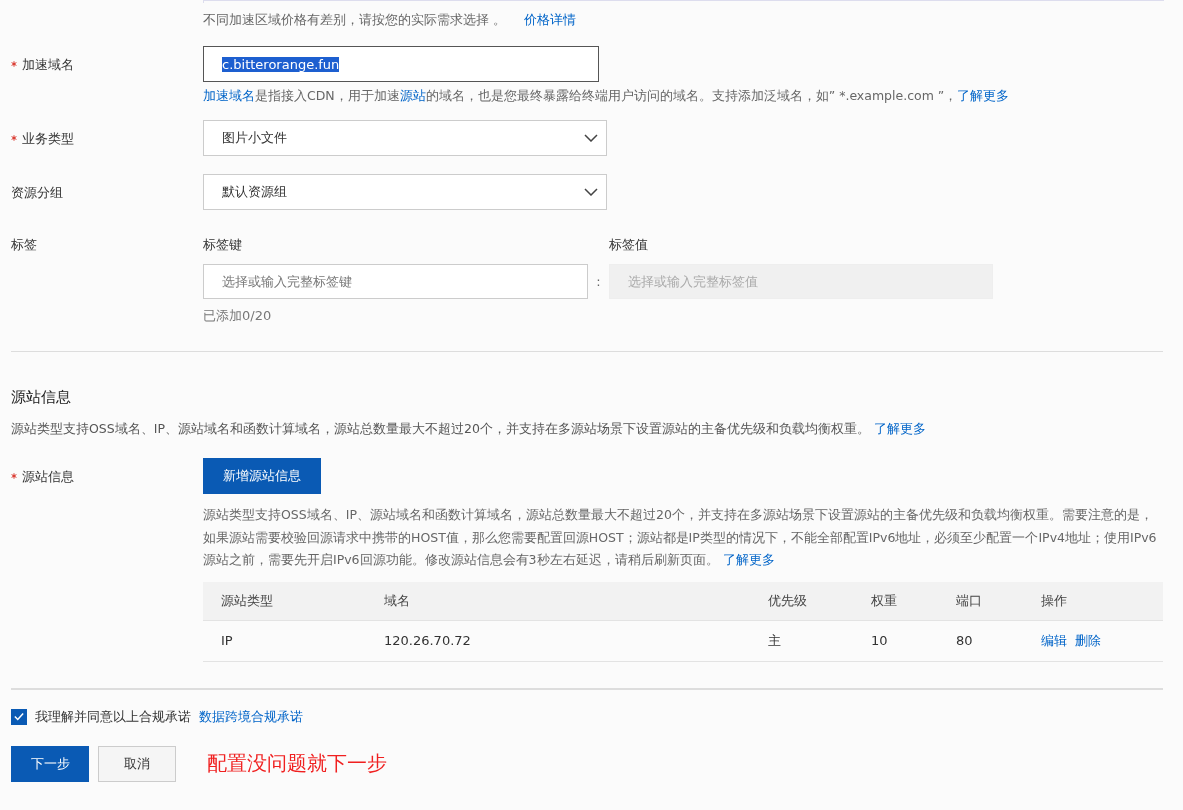 The image size is (1183, 810). I want to click on checkbox, so click(19, 716).